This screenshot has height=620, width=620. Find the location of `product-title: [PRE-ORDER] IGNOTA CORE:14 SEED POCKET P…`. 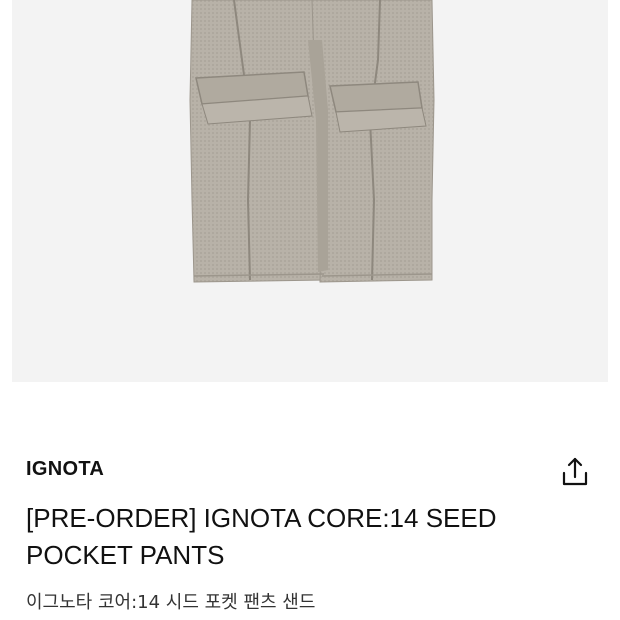

product-title: [PRE-ORDER] IGNOTA CORE:14 SEED POCKET P… is located at coordinates (306, 537).